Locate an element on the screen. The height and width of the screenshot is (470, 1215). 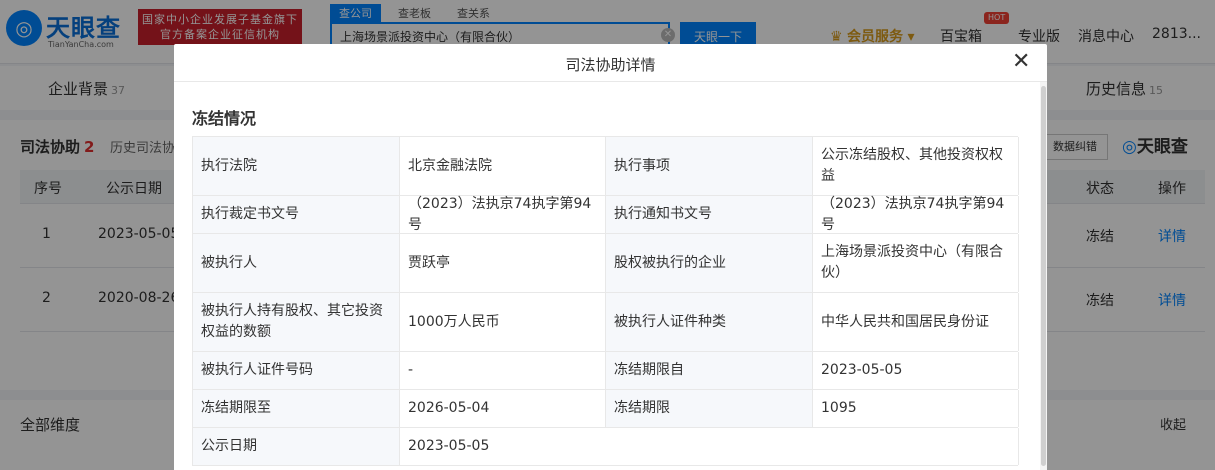
table-row: 被执行人 贾跃亭 股权被执行的企业 上海场景派投资中心（有限合伙） is located at coordinates (606, 263).